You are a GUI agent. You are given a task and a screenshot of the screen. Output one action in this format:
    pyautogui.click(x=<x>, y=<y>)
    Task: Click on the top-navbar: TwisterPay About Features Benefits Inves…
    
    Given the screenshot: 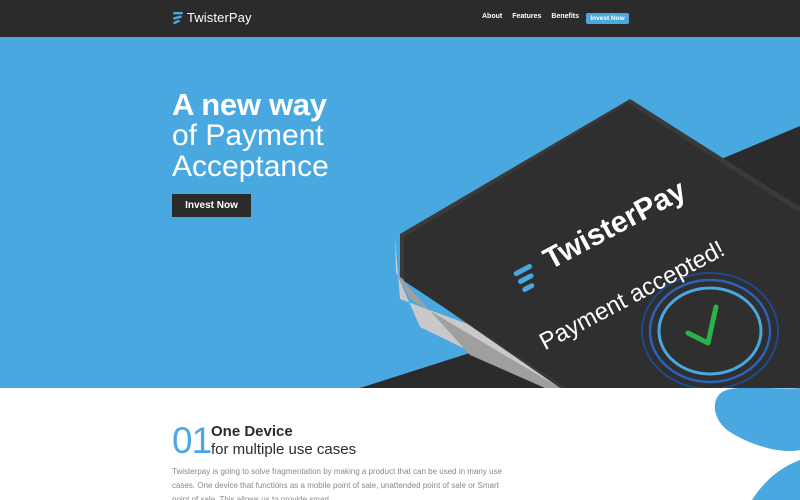 What is the action you would take?
    pyautogui.click(x=400, y=18)
    